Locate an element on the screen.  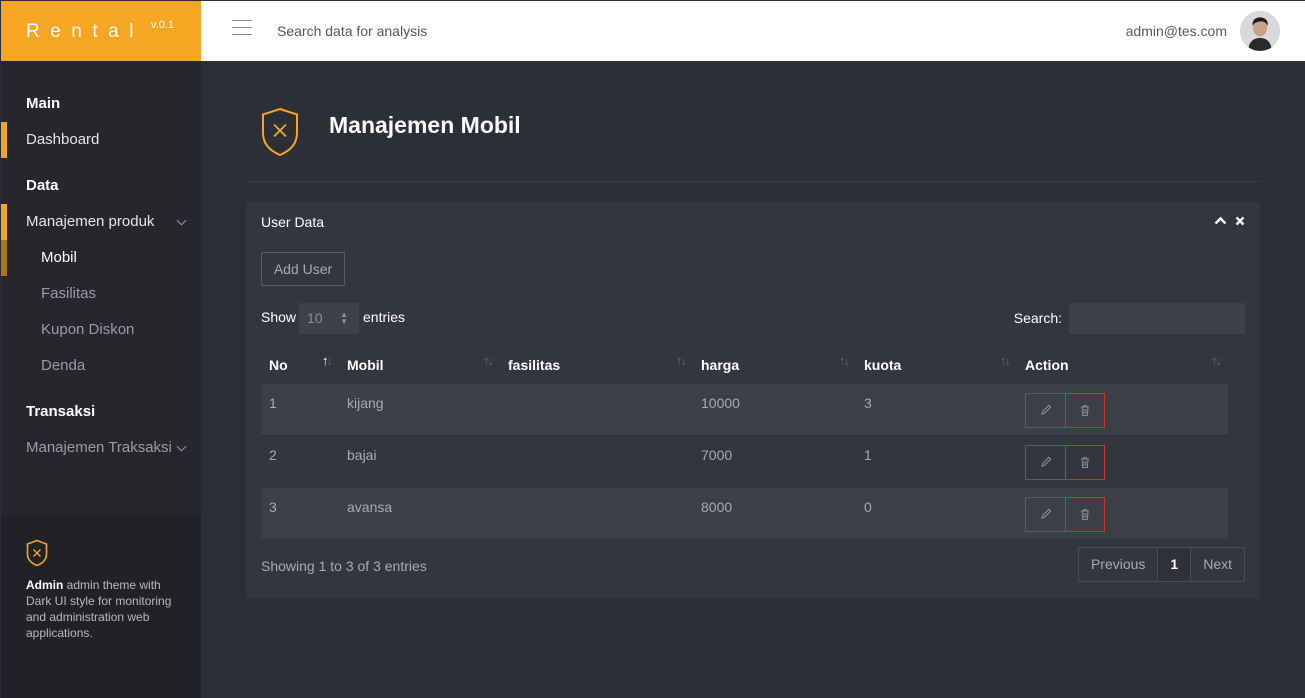
sidebar-item-dashboard: Dashboard is located at coordinates (101, 140).